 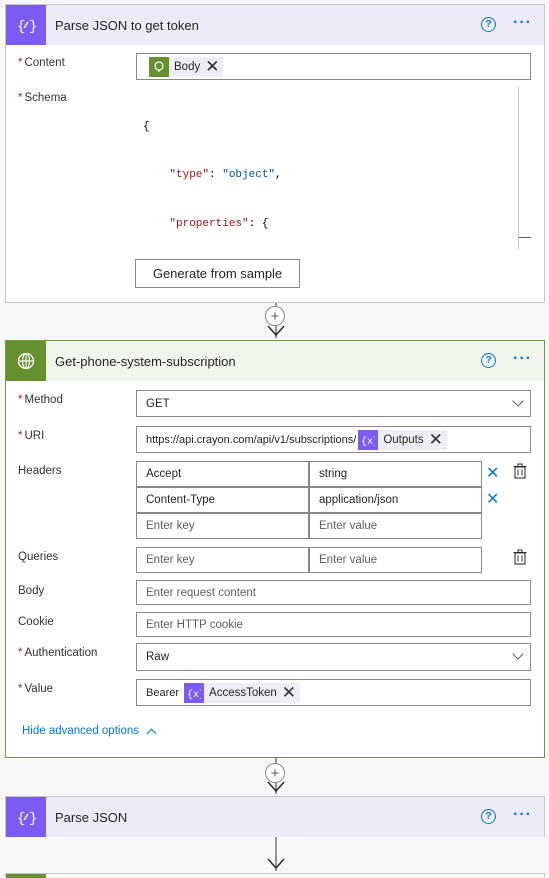 I want to click on outputs-token: {x} Outputs ✕, so click(x=402, y=439).